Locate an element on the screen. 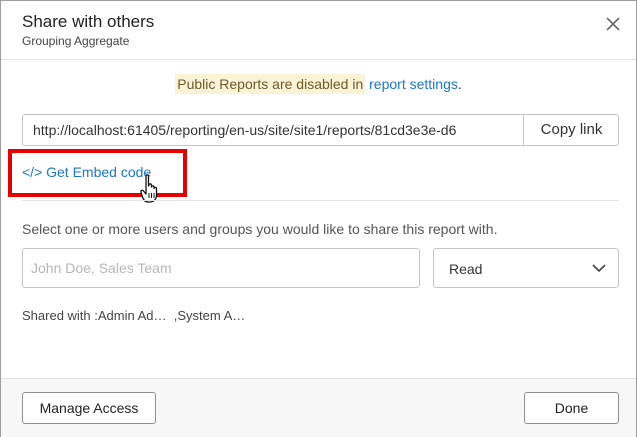 The width and height of the screenshot is (637, 437). users-groups-input is located at coordinates (221, 268).